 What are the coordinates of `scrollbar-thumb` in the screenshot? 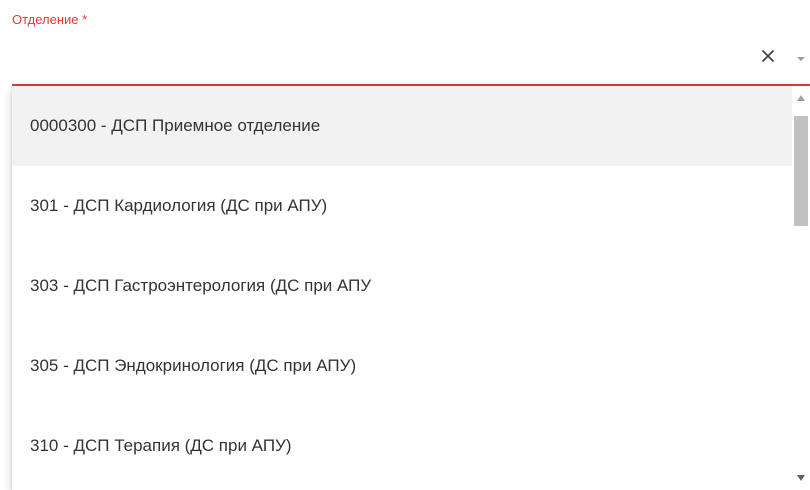 It's located at (801, 171).